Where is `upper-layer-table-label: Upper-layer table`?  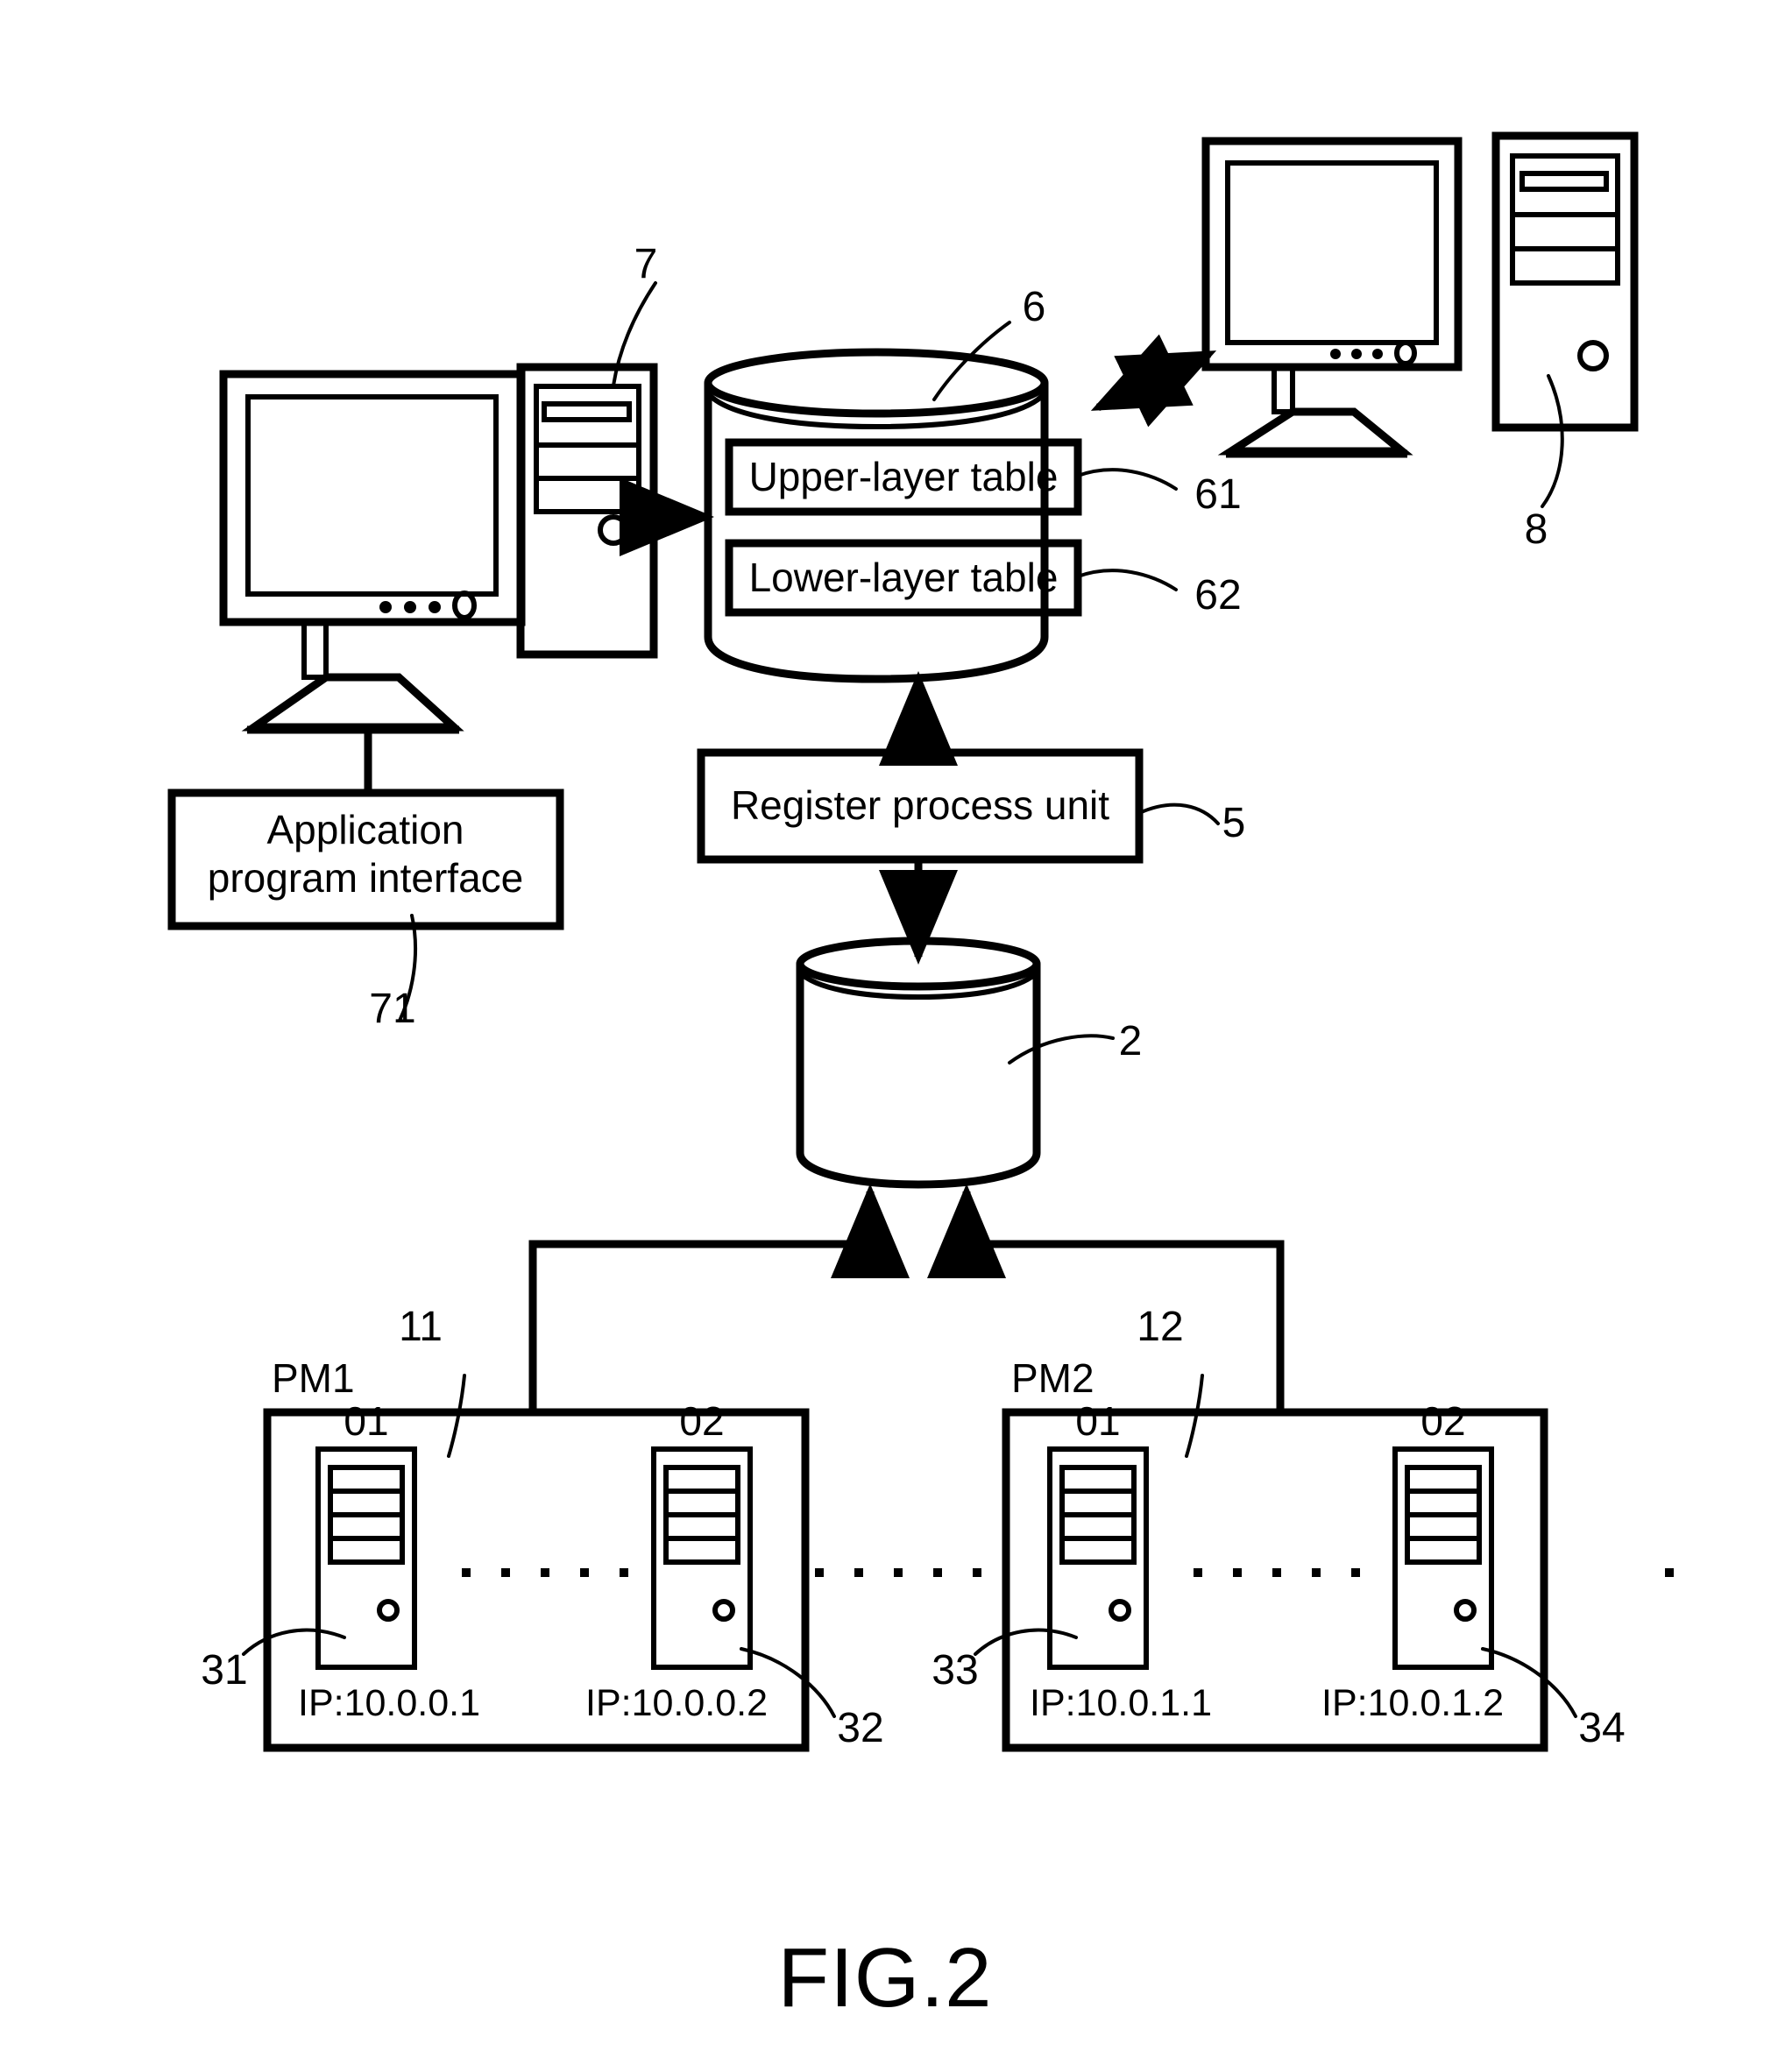
upper-layer-table-label: Upper-layer table is located at coordinates (904, 476).